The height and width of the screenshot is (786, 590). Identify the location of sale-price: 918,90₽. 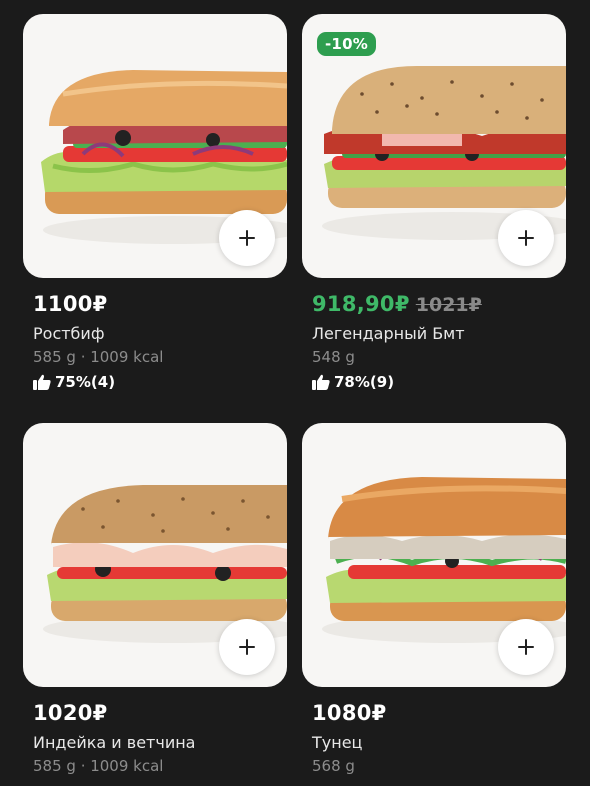
(361, 304).